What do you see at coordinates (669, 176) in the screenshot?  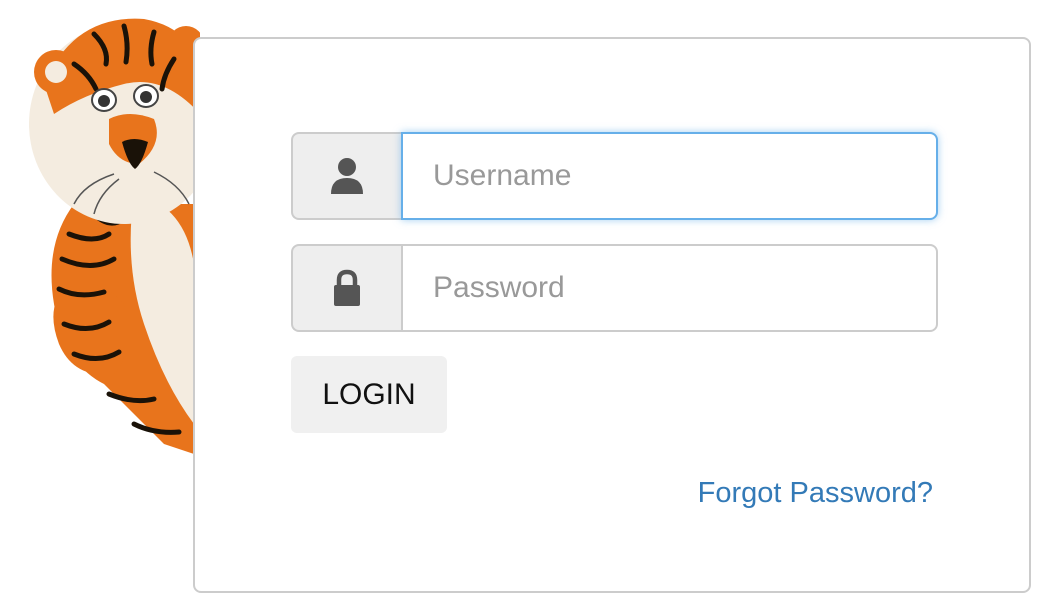 I see `username-input` at bounding box center [669, 176].